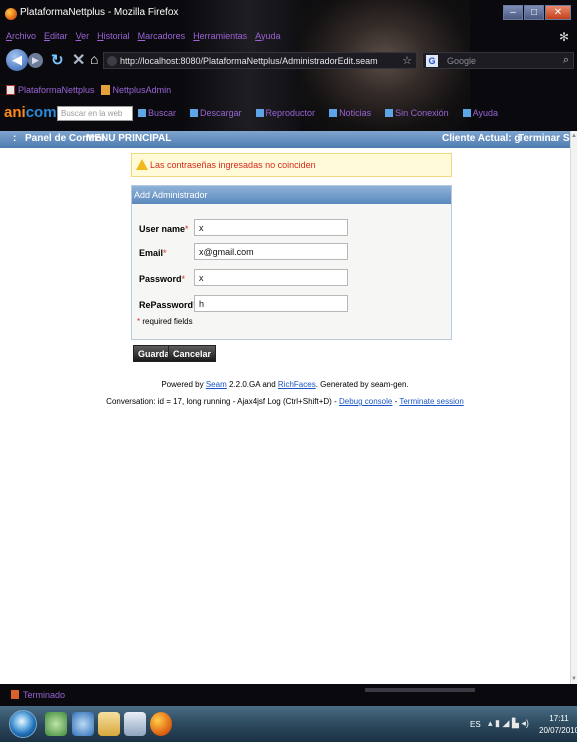  What do you see at coordinates (271, 277) in the screenshot?
I see `password-input` at bounding box center [271, 277].